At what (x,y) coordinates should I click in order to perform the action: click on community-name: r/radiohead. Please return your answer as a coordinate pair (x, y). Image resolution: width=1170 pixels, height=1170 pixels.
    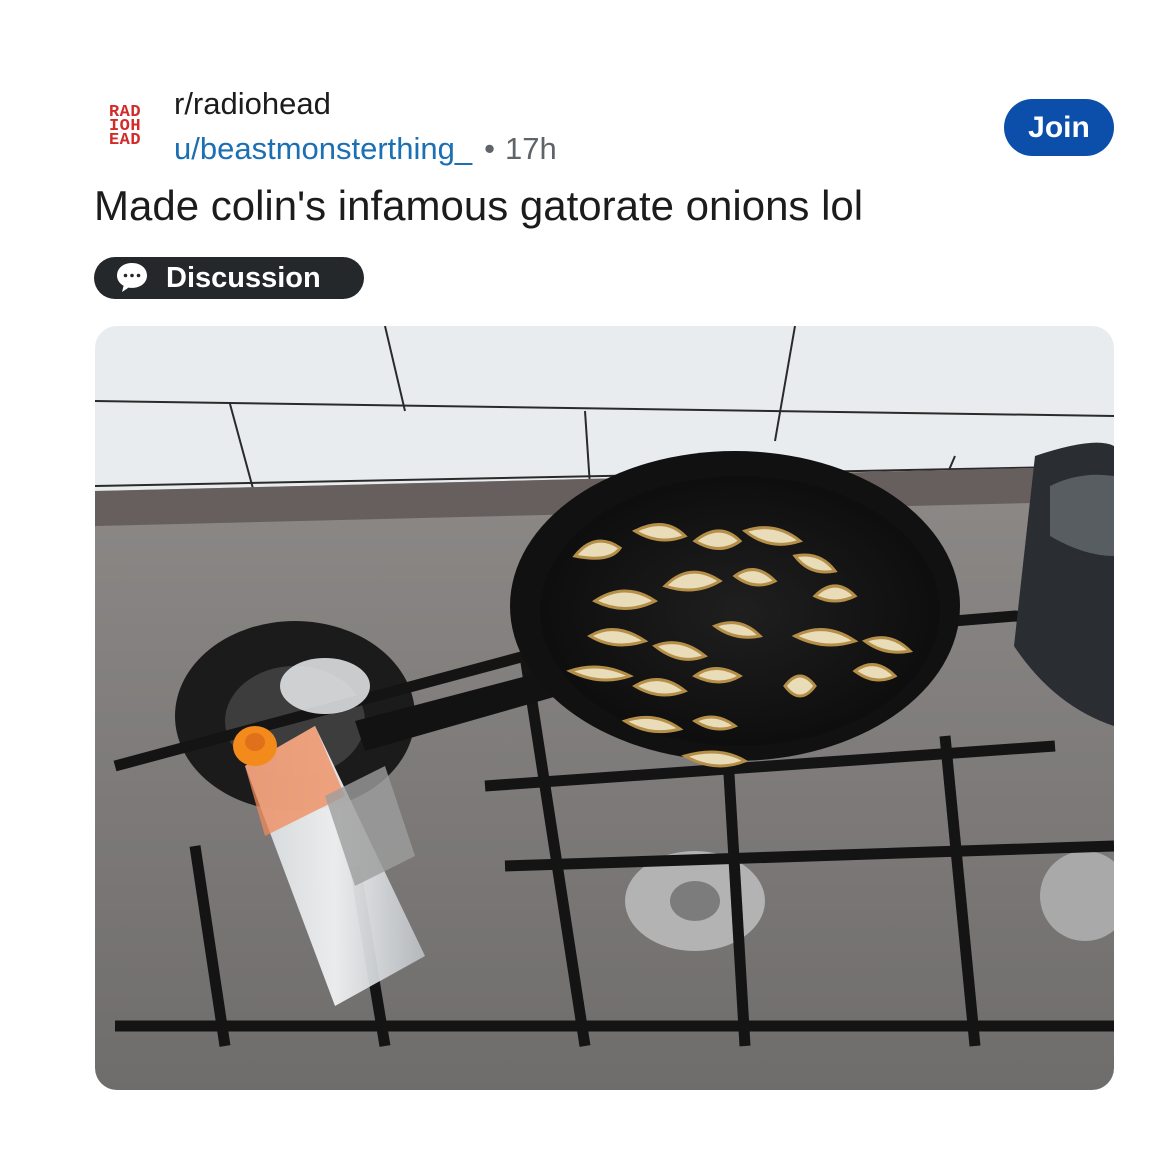
    Looking at the image, I should click on (252, 104).